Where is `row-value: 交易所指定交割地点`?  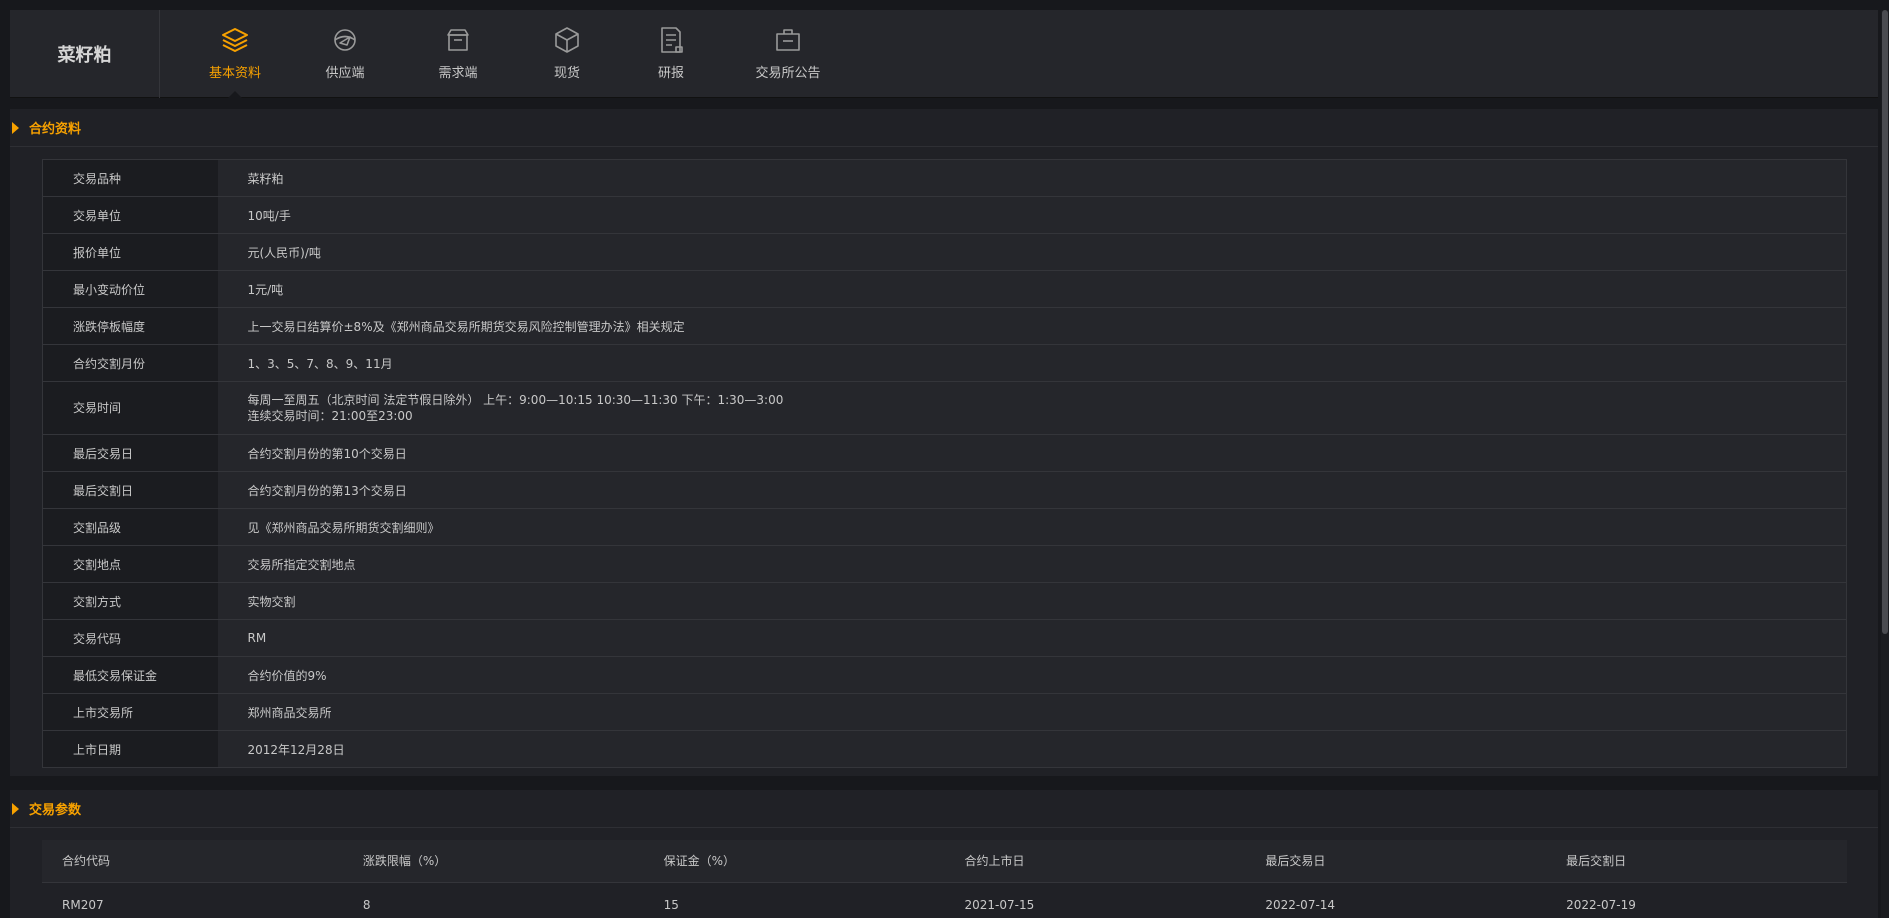 row-value: 交易所指定交割地点 is located at coordinates (1032, 564).